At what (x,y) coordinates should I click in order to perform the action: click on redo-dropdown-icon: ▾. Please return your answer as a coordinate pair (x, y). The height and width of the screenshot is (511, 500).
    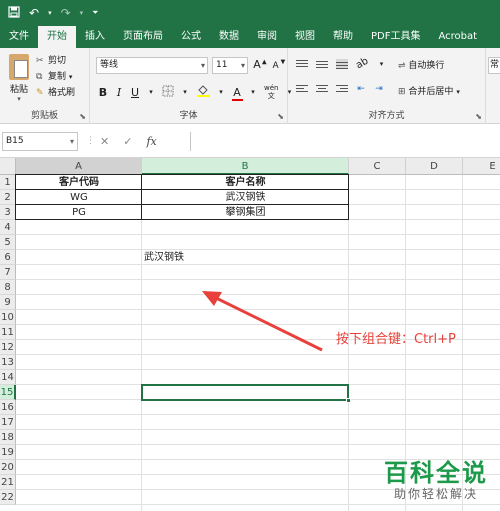
    Looking at the image, I should click on (82, 13).